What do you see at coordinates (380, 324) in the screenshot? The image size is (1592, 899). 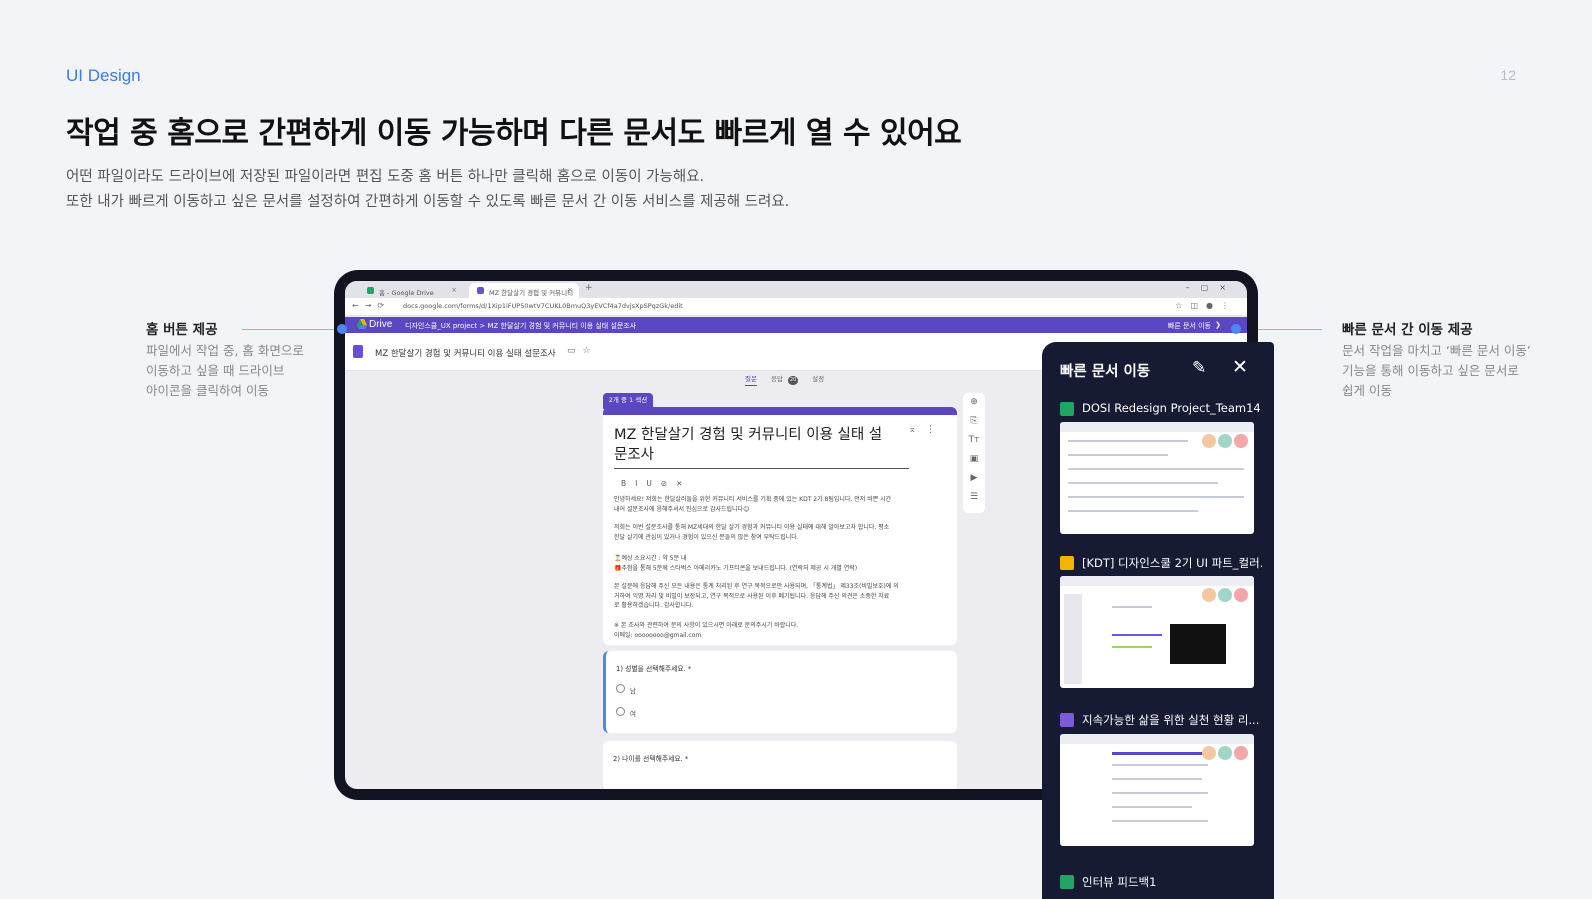 I see `drive-home-button: Drive` at bounding box center [380, 324].